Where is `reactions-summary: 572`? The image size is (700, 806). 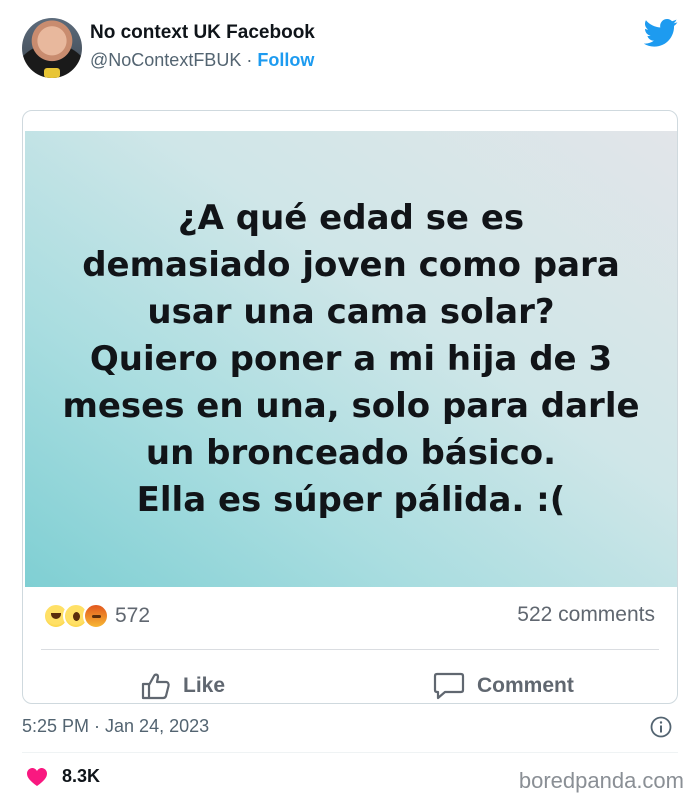
reactions-summary: 572 is located at coordinates (96, 616).